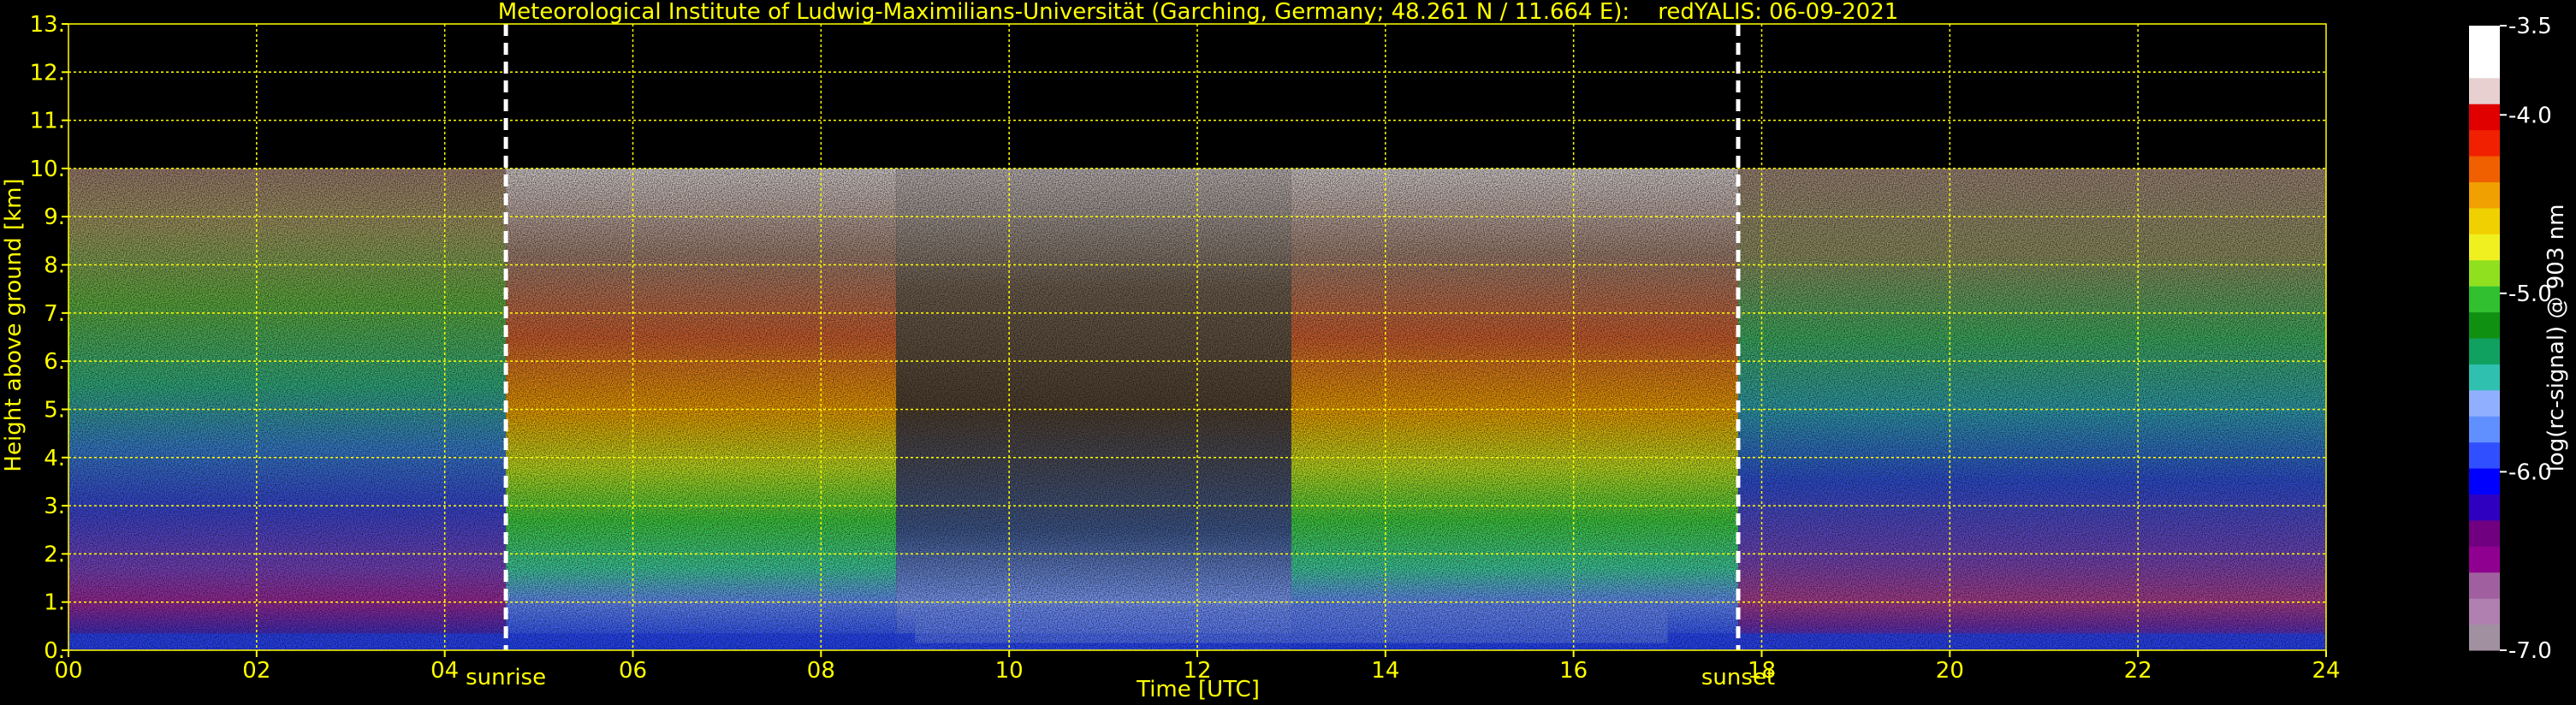  What do you see at coordinates (54, 603) in the screenshot?
I see `y-tick-label: 1.` at bounding box center [54, 603].